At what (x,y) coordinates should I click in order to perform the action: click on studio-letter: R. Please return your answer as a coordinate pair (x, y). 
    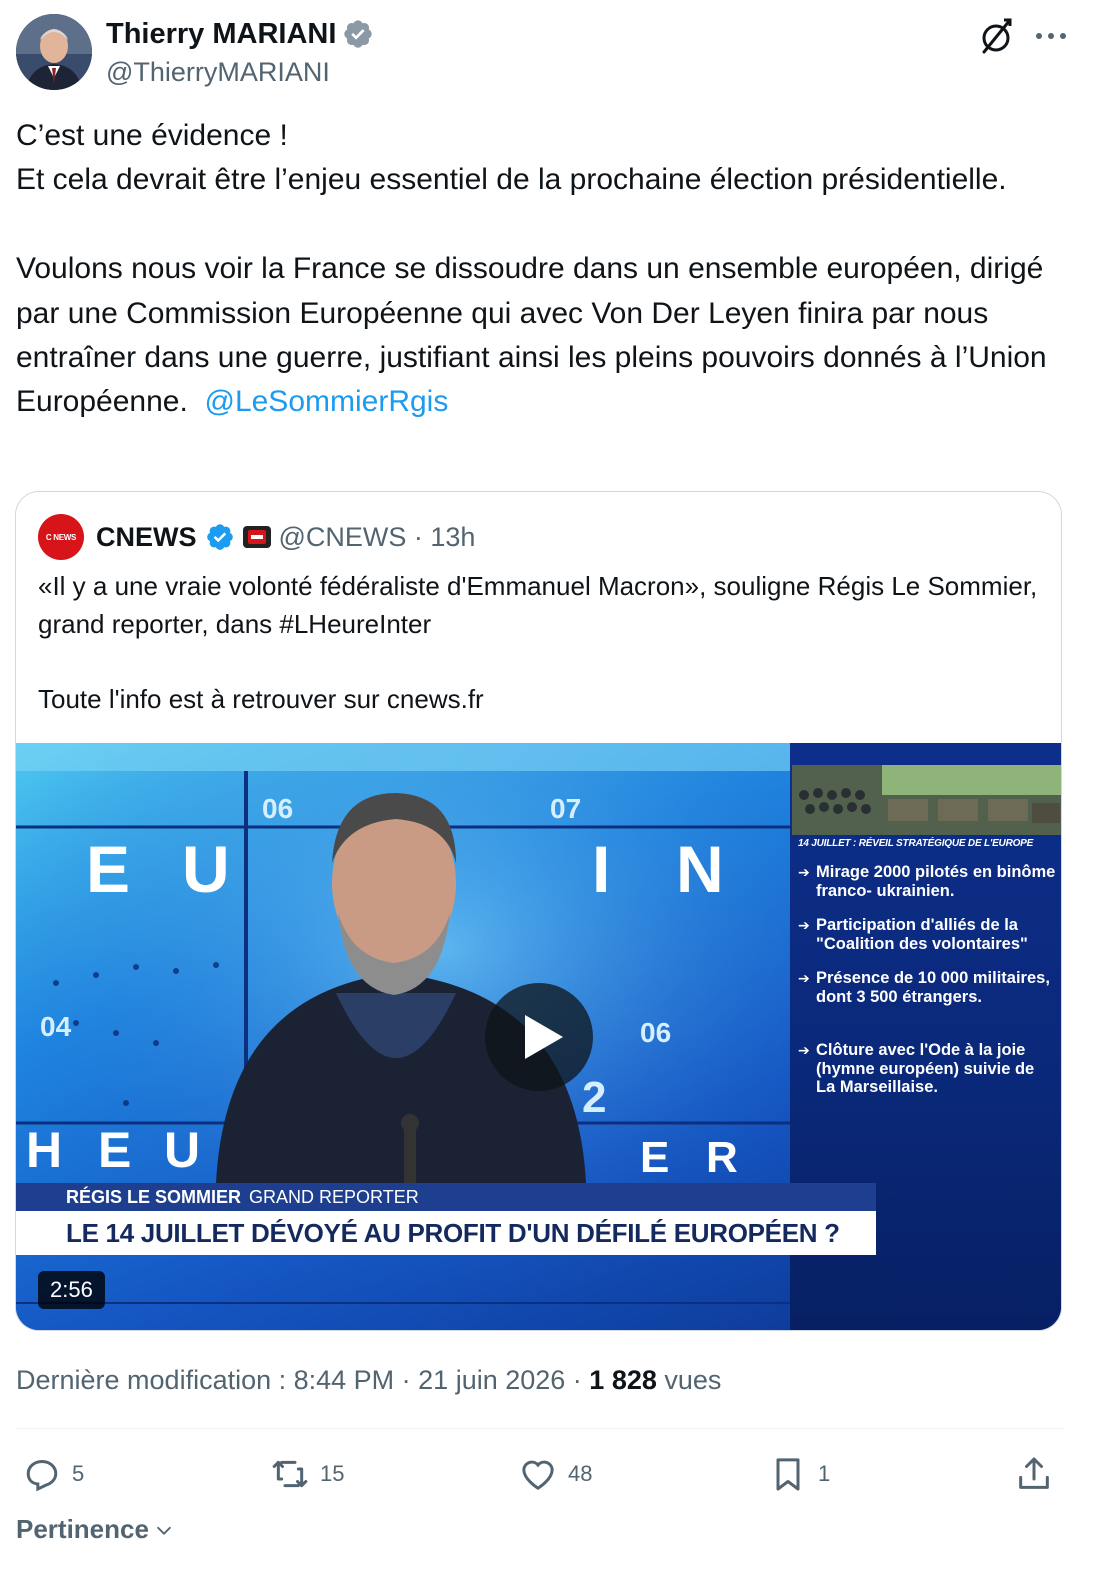
    Looking at the image, I should click on (722, 1157).